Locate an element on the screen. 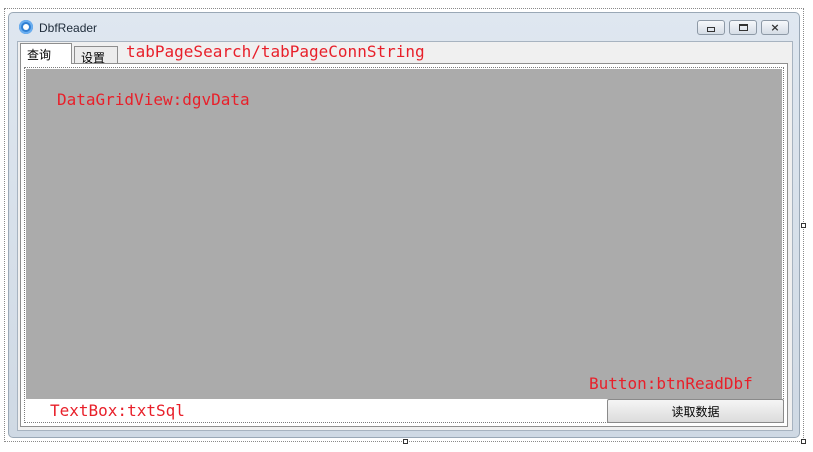 Image resolution: width=813 pixels, height=452 pixels. close-icon: × is located at coordinates (775, 27).